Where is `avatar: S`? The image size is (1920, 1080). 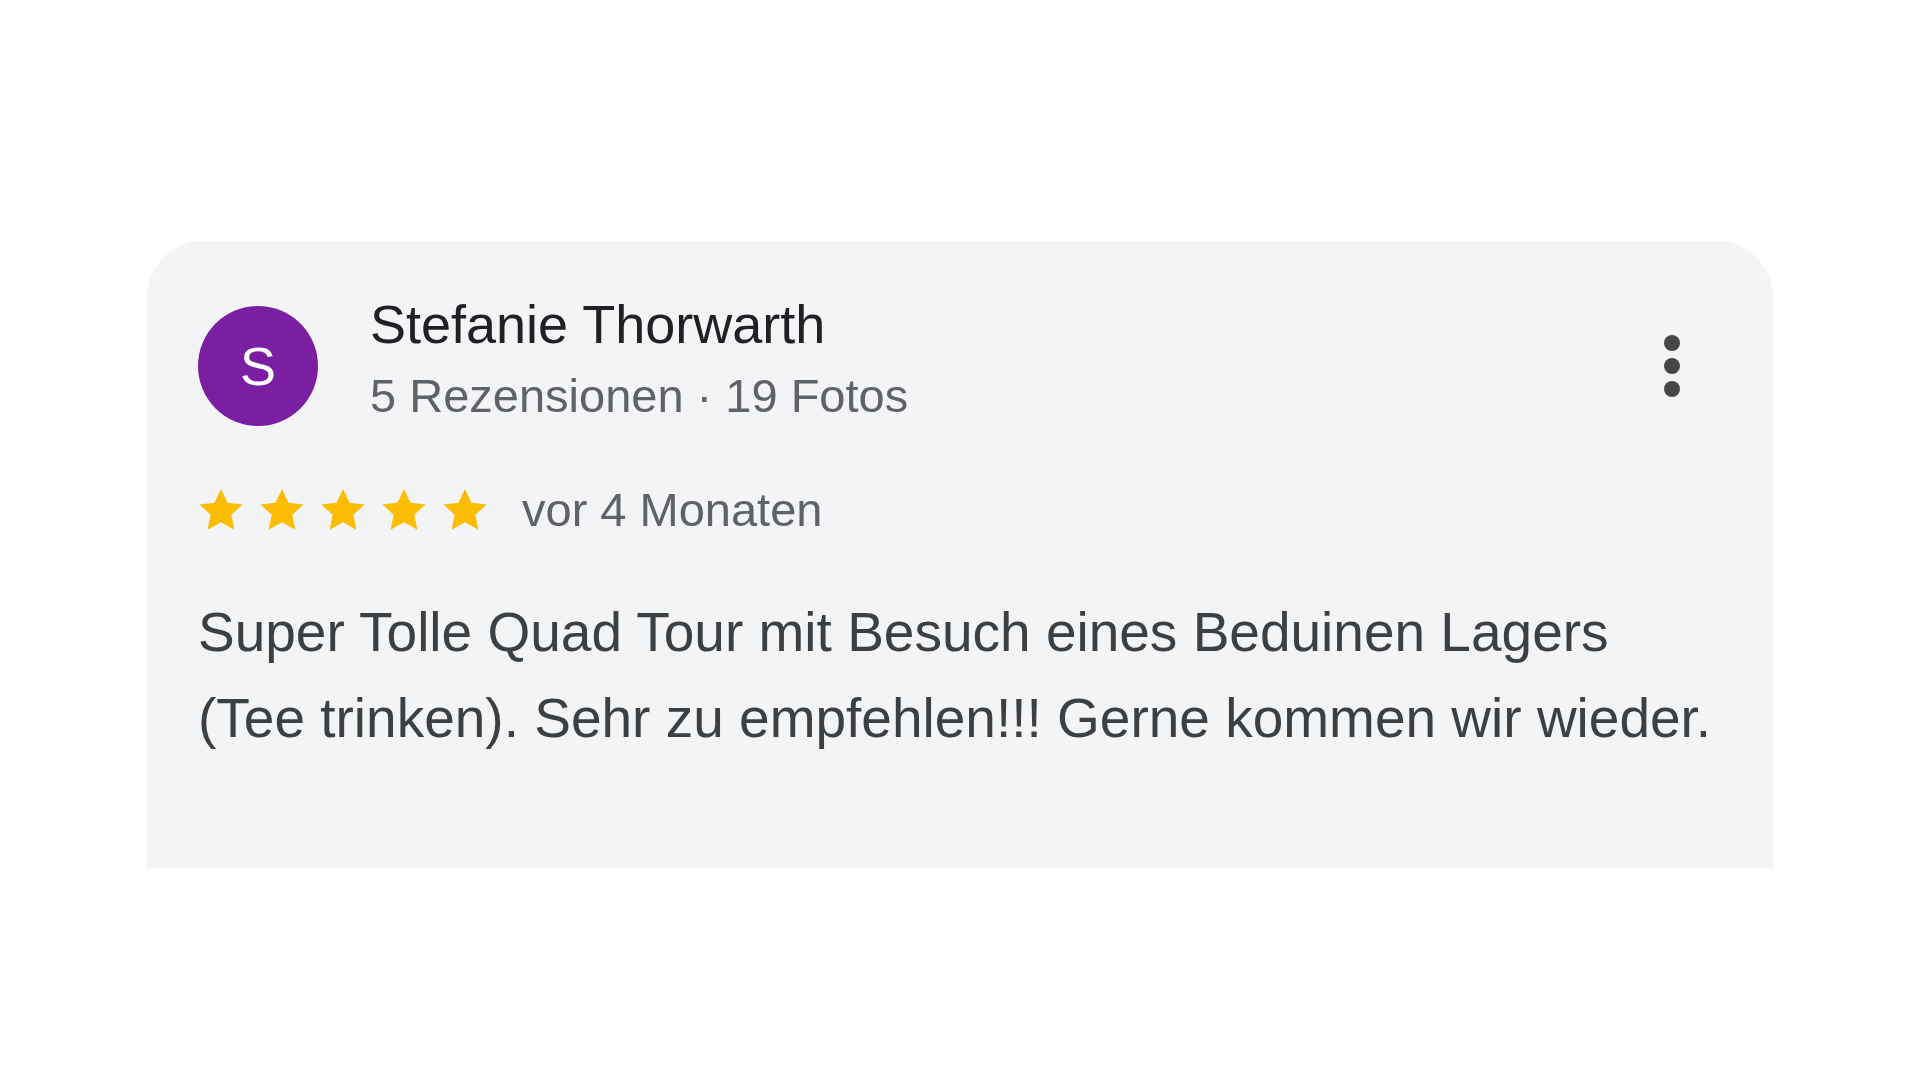 avatar: S is located at coordinates (258, 366).